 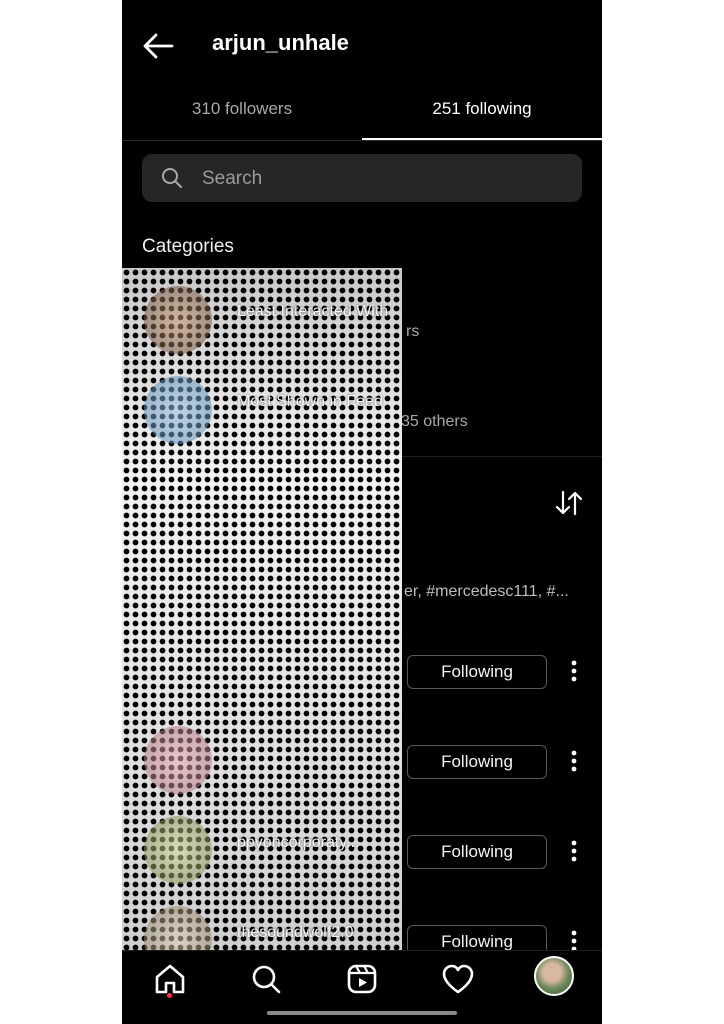 I want to click on arrow-left-icon, so click(x=158, y=46).